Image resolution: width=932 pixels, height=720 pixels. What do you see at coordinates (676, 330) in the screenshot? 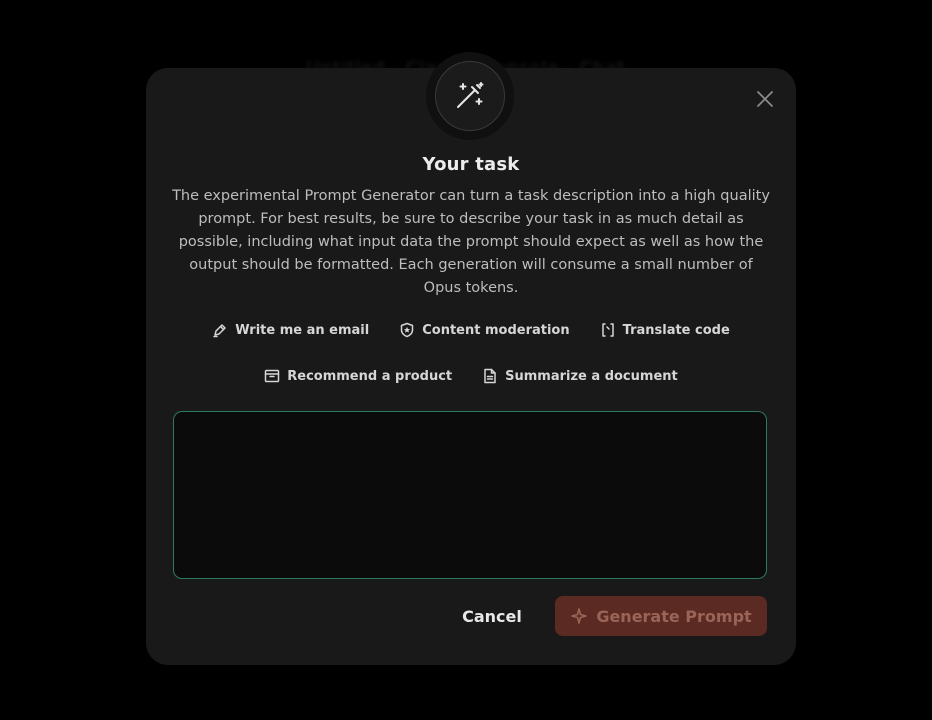
I see `example-chip-label: Translate code` at bounding box center [676, 330].